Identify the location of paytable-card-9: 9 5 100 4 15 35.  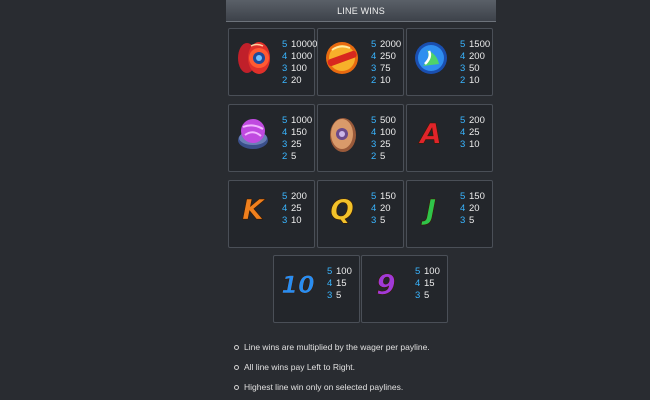
(404, 289).